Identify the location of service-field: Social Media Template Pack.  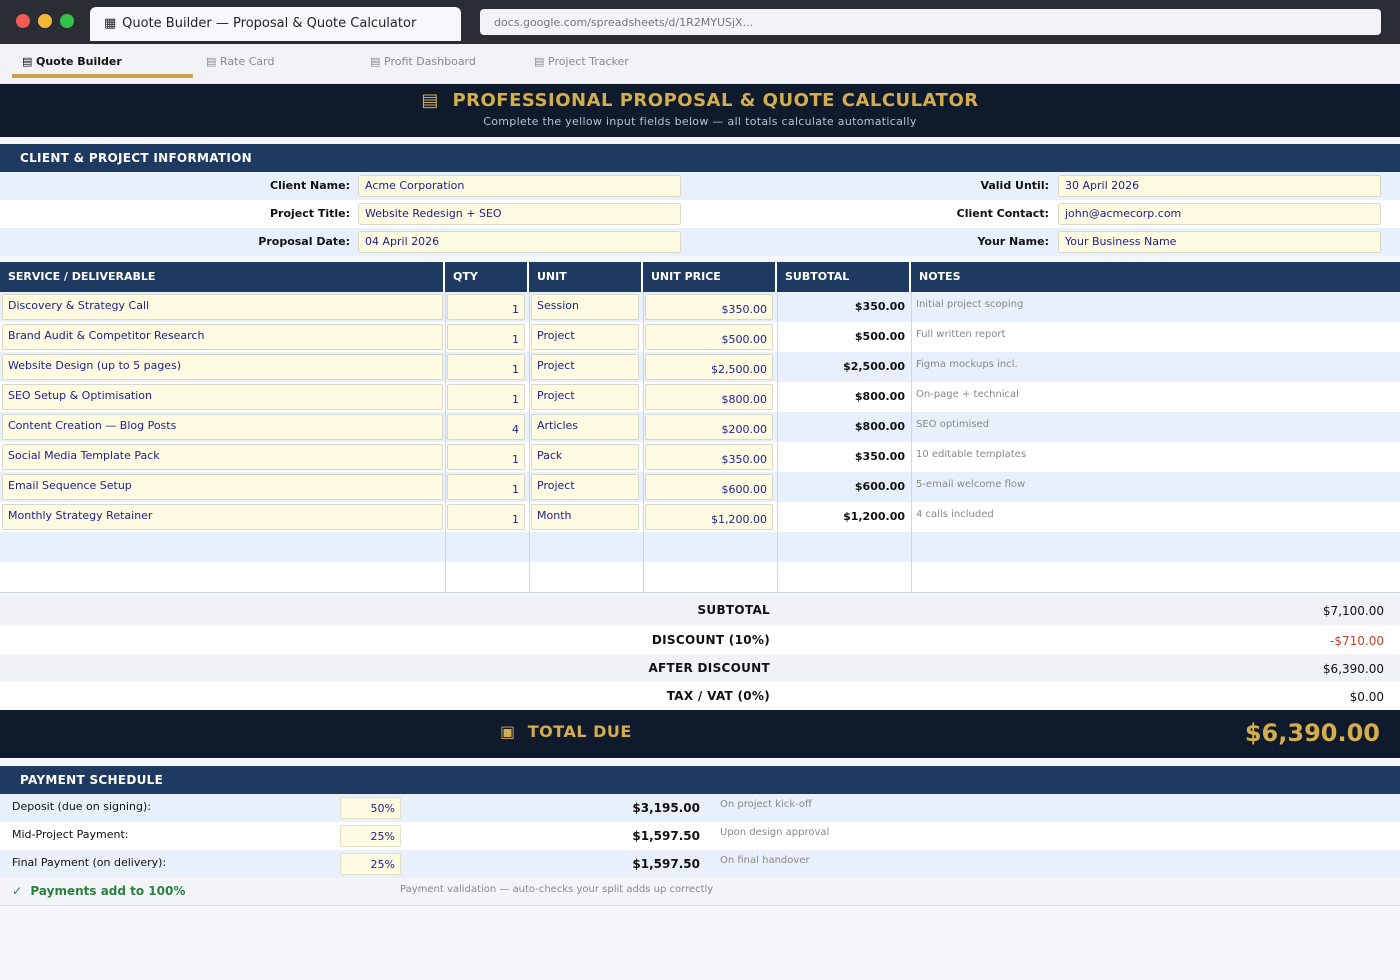
(222, 457).